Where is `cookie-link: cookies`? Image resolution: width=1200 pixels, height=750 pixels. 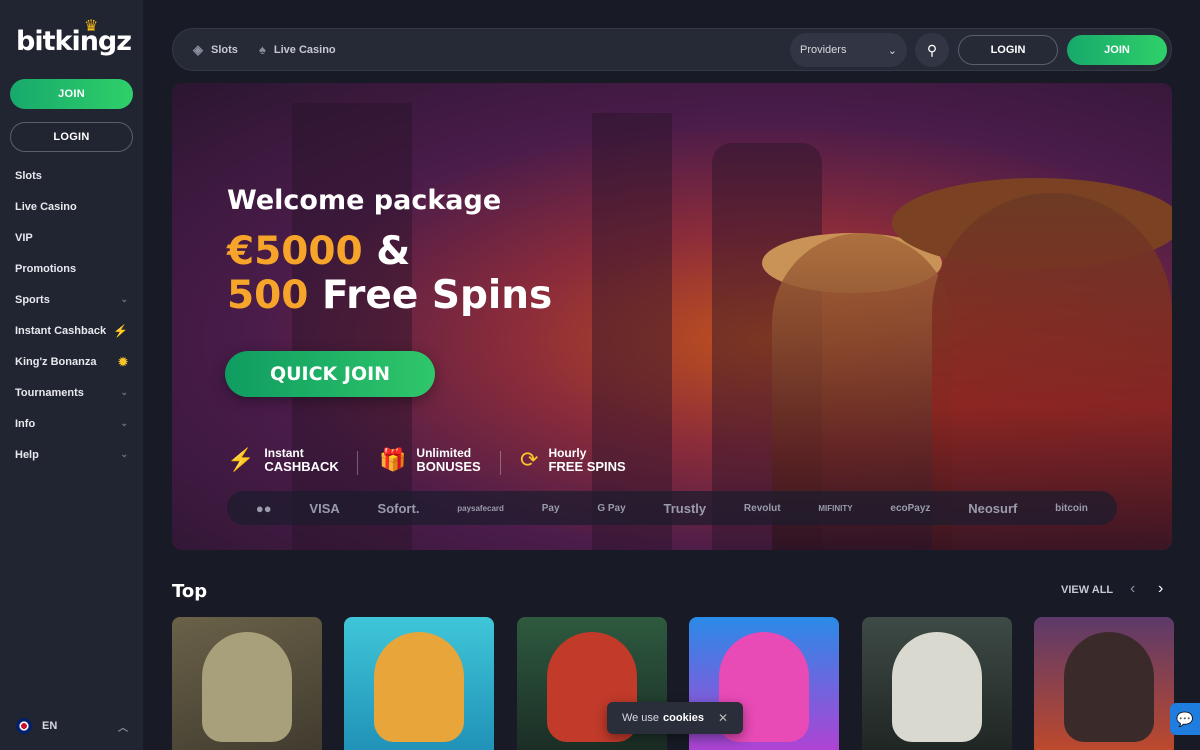
cookie-link: cookies is located at coordinates (683, 718).